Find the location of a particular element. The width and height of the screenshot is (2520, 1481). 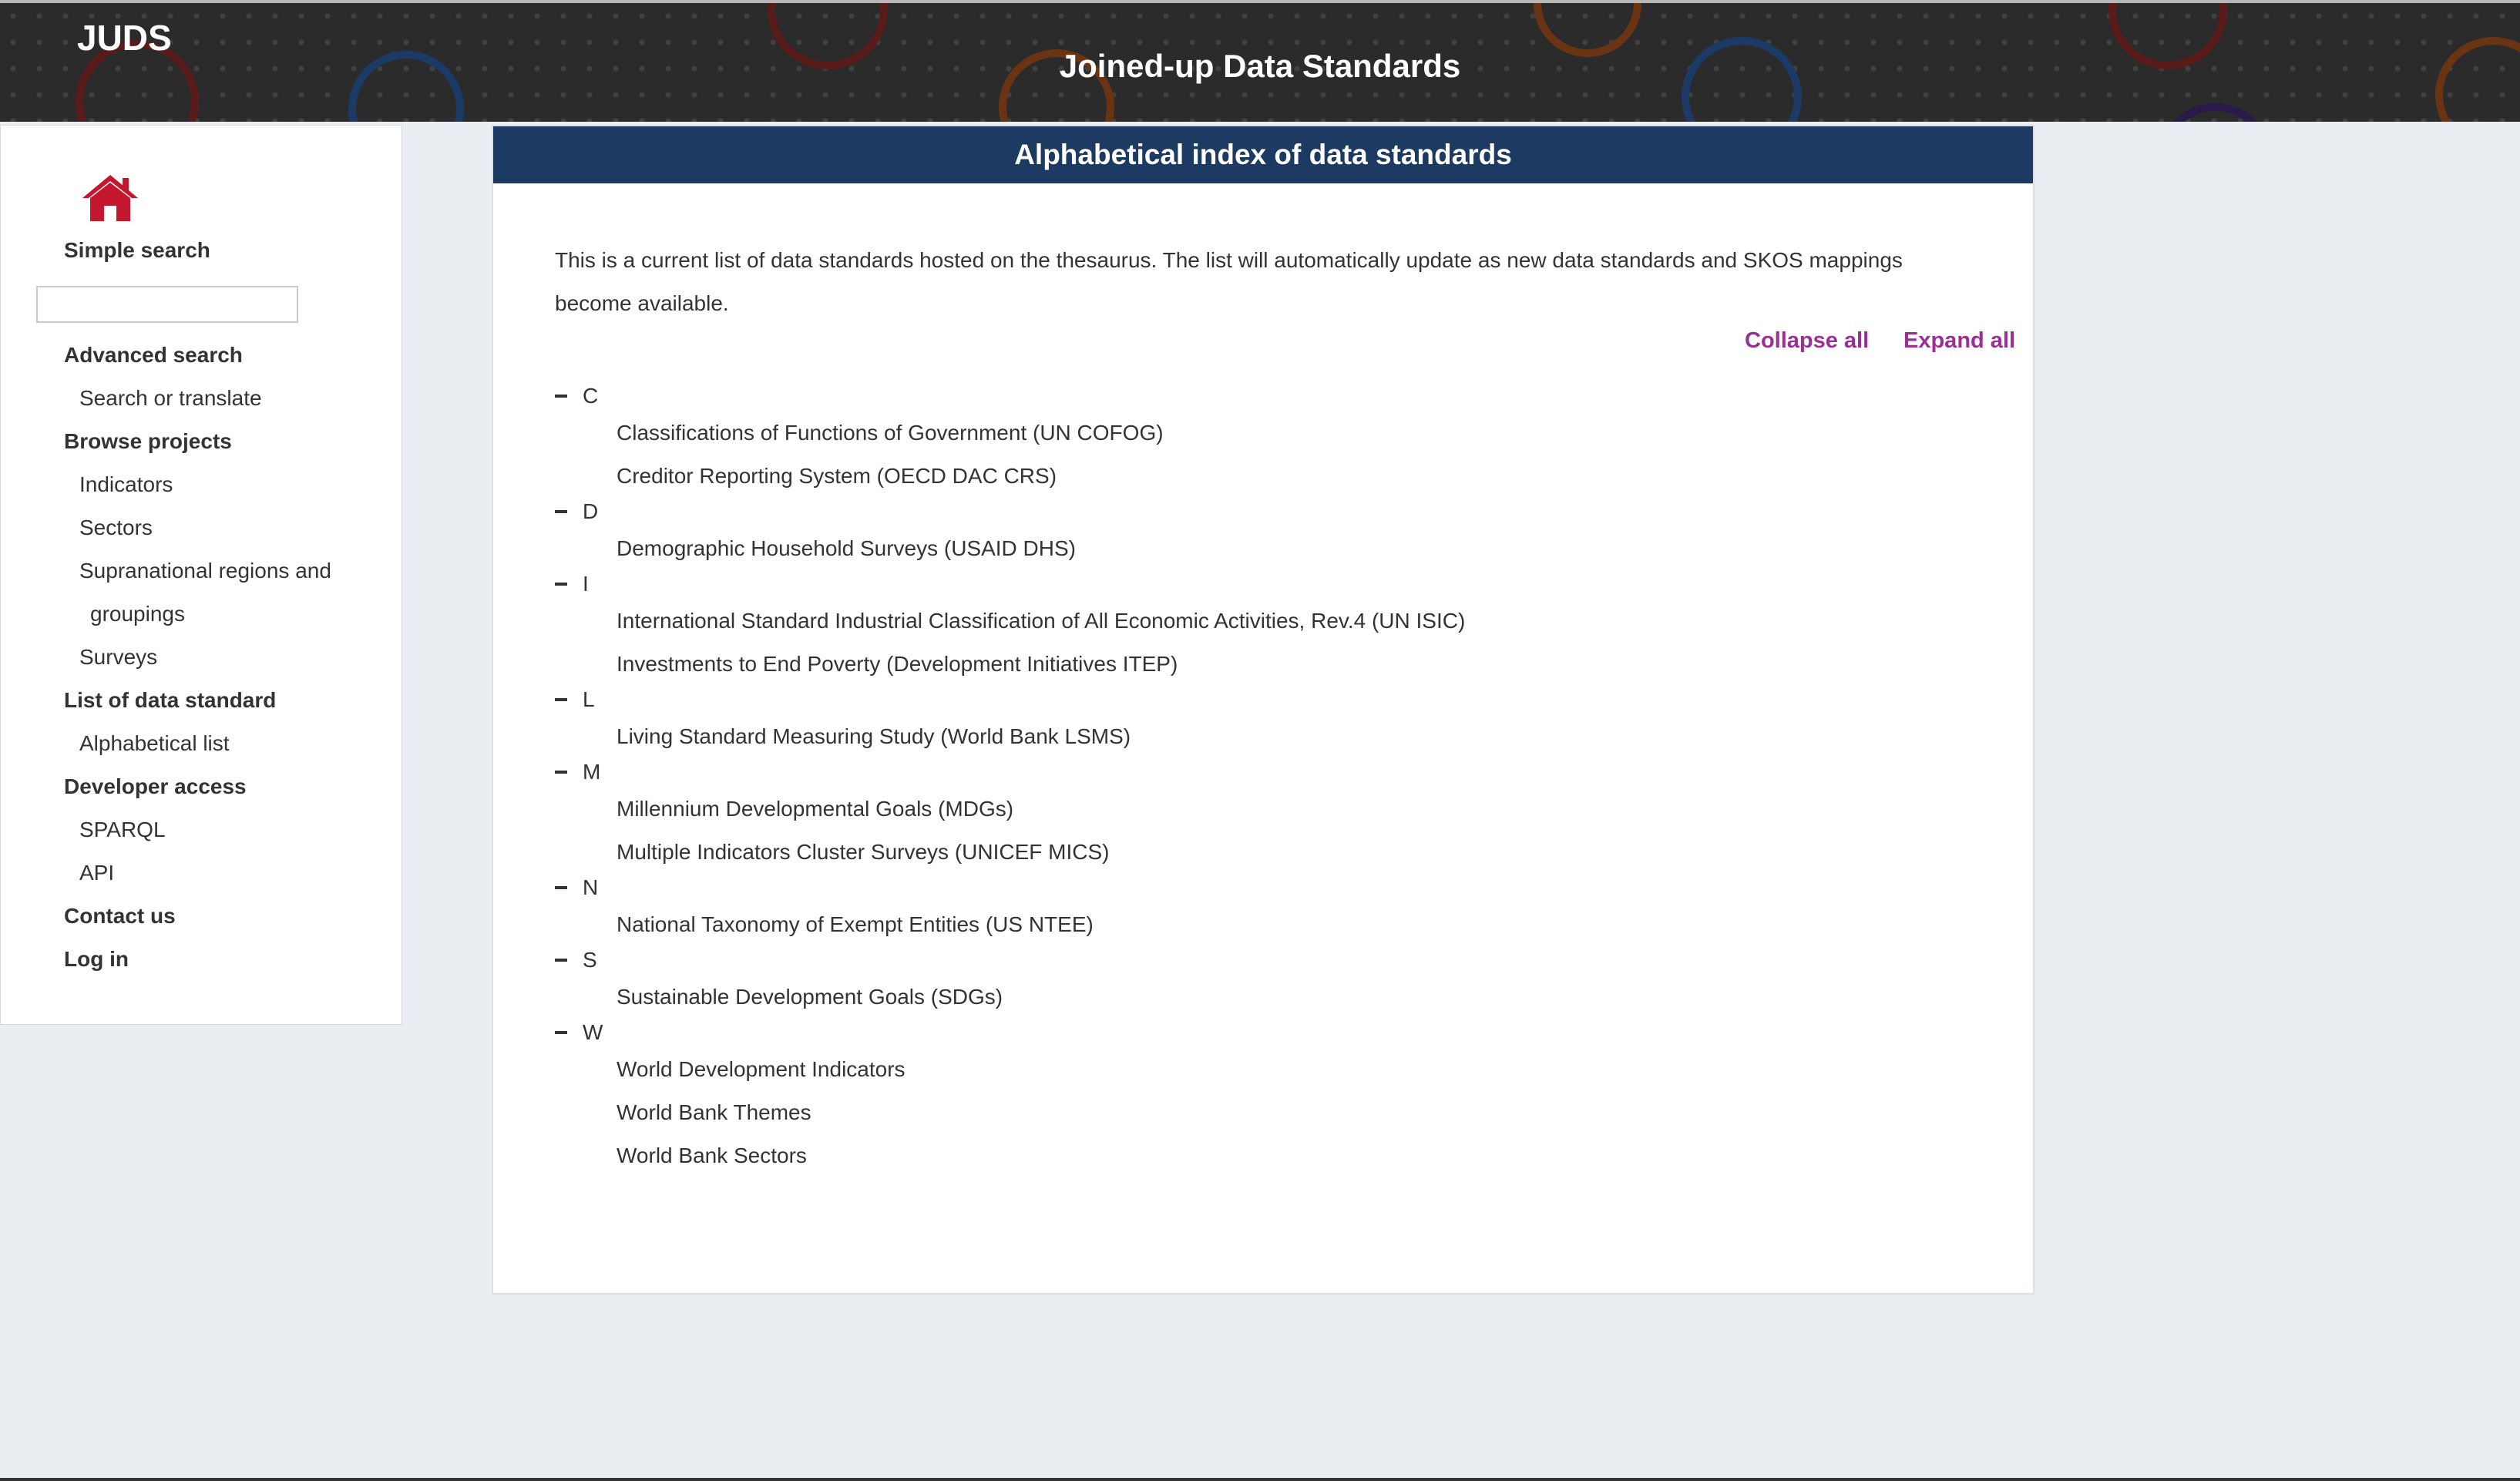

nav-advanced-search: Advanced search is located at coordinates (154, 355).